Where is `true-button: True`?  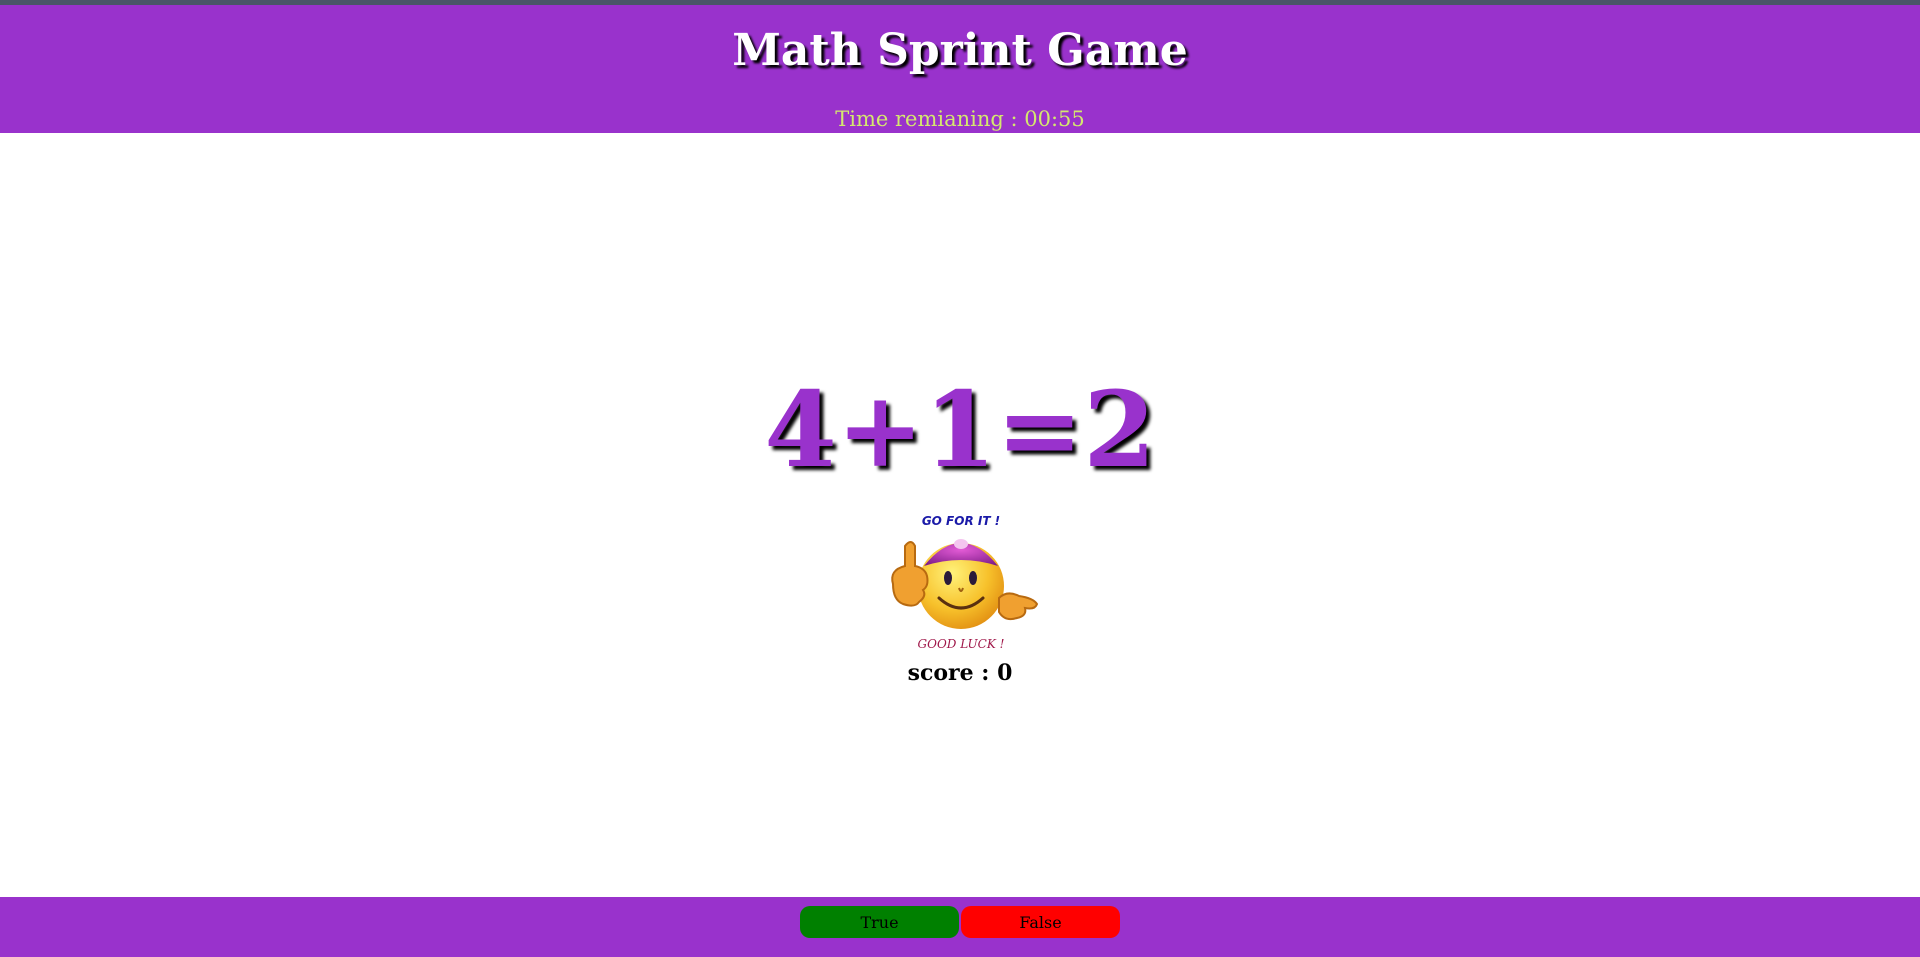
true-button: True is located at coordinates (879, 922).